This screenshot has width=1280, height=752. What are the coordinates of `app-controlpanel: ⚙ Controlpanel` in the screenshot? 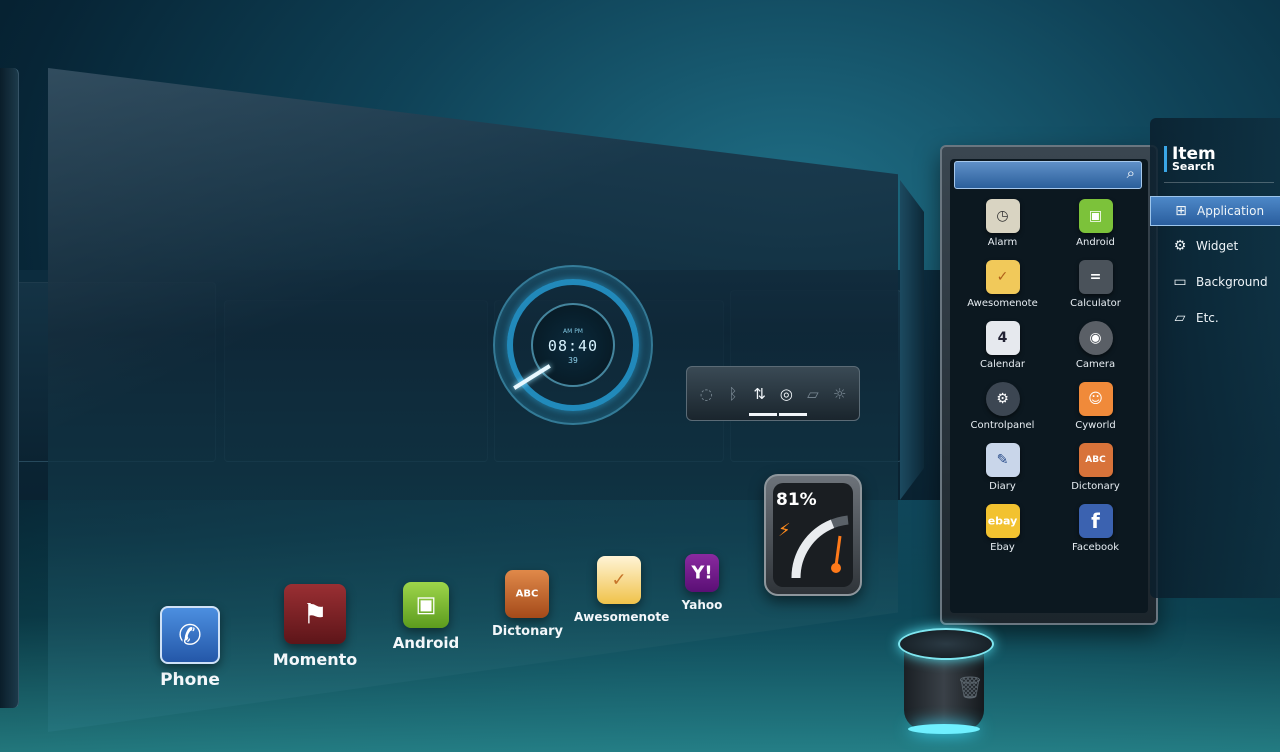 It's located at (1002, 406).